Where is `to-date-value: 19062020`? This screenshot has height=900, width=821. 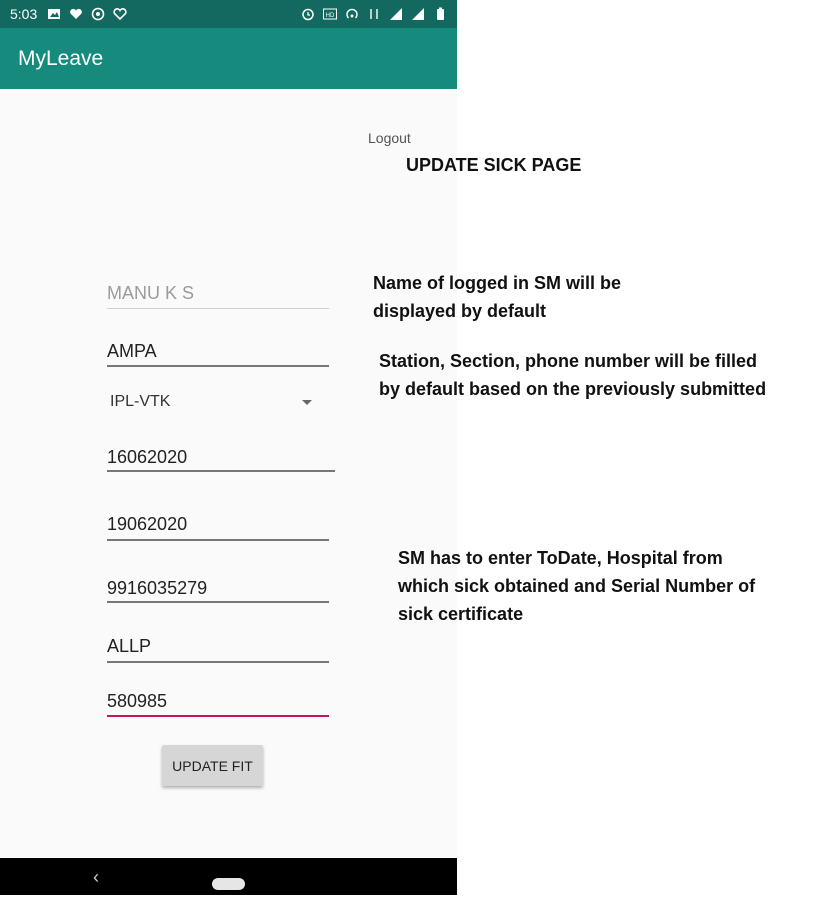 to-date-value: 19062020 is located at coordinates (147, 524).